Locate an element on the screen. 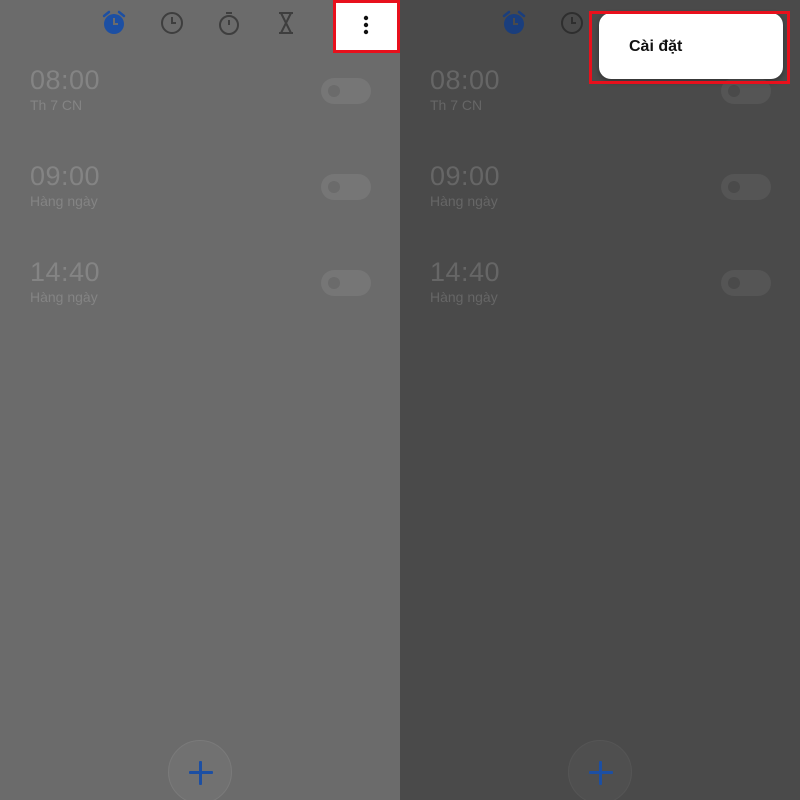  more-vertical-icon is located at coordinates (366, 25).